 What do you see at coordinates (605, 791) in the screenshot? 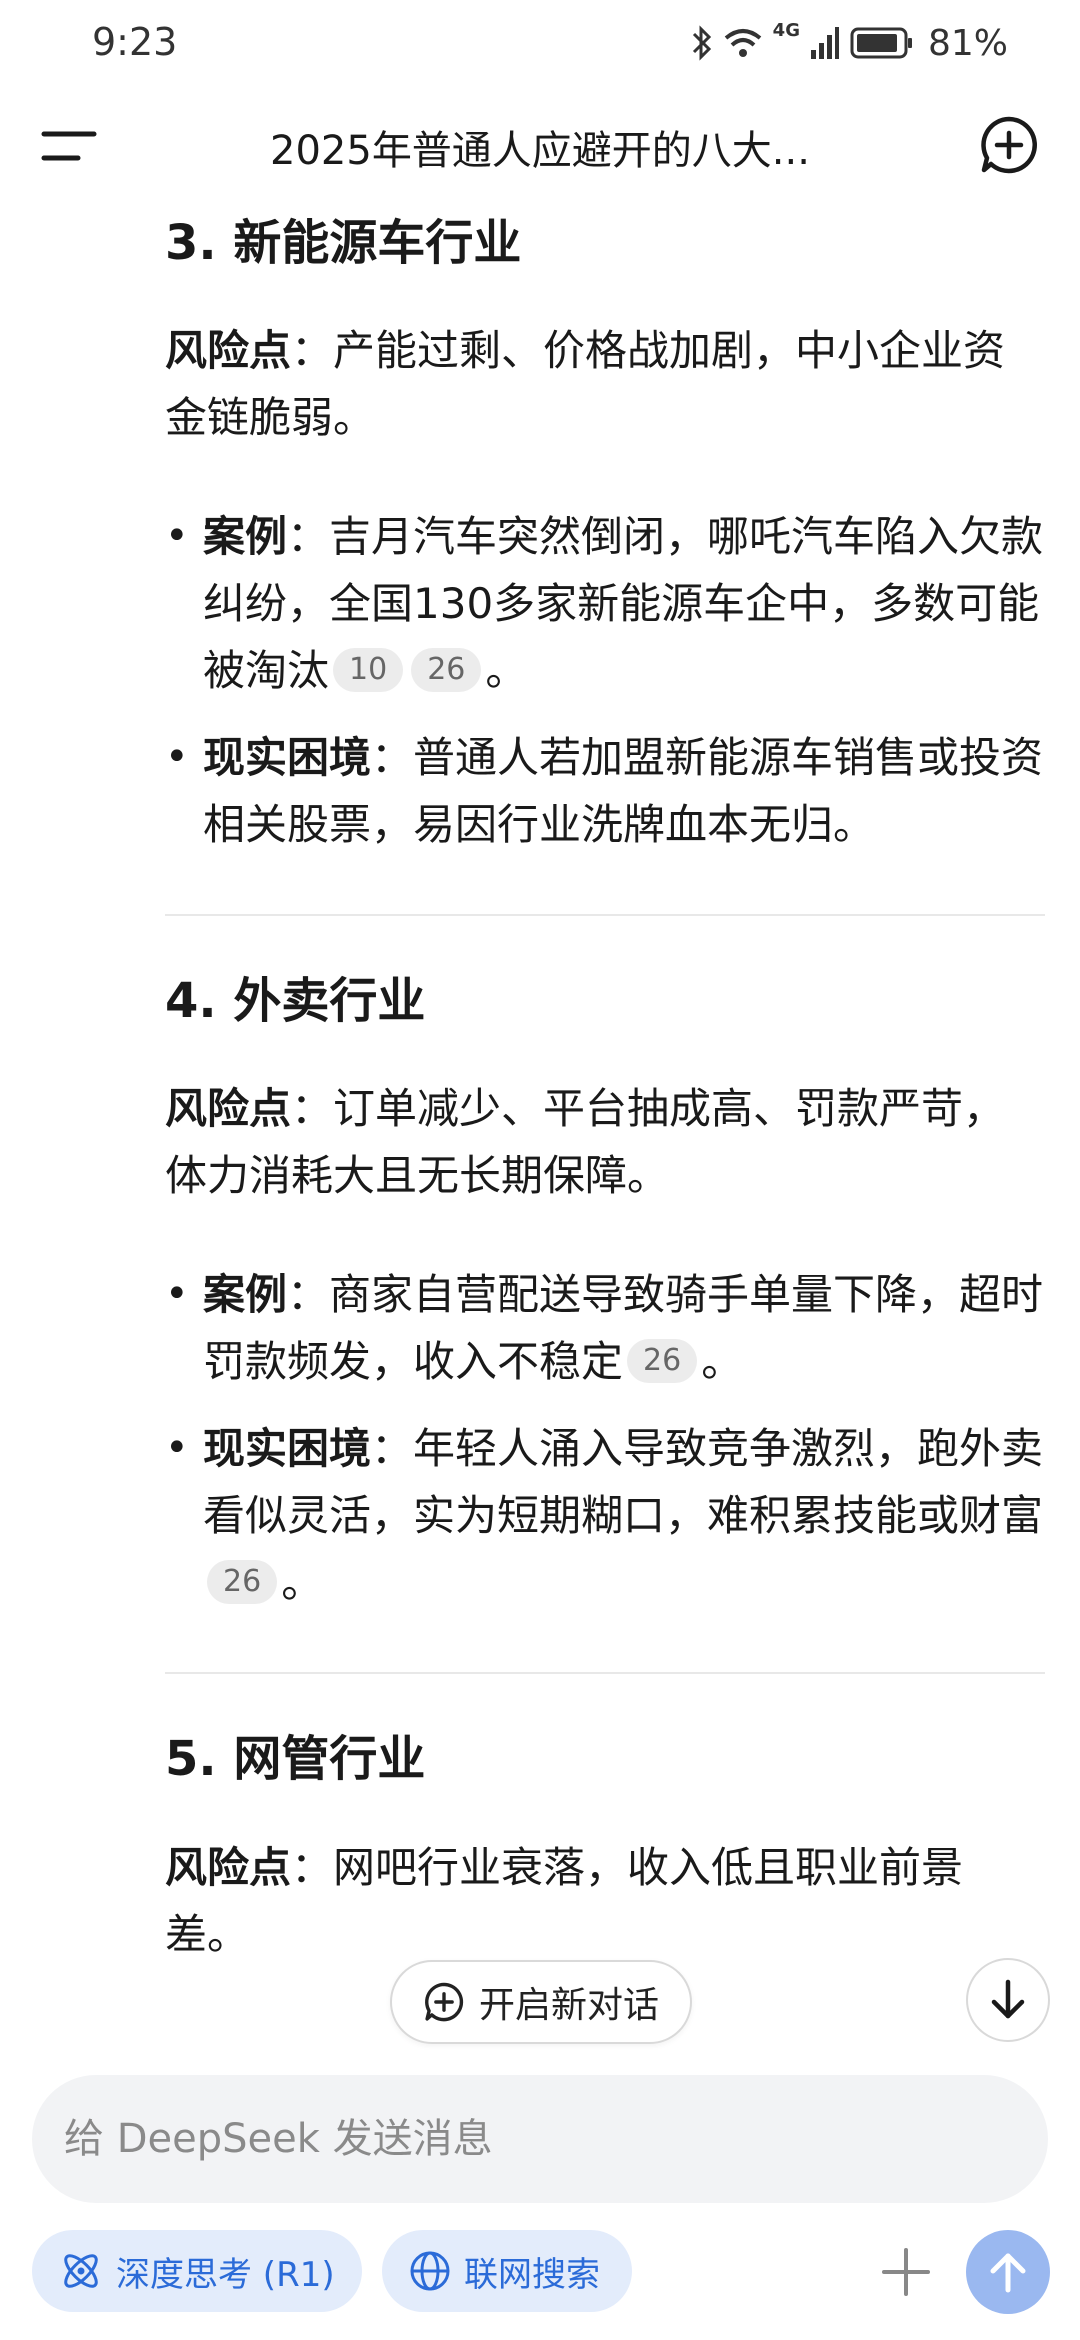
I see `dilemma-bullet: 现实困境：普通人若加盟新能源车销售或投资相关股票，易因行业洗牌血本无归。` at bounding box center [605, 791].